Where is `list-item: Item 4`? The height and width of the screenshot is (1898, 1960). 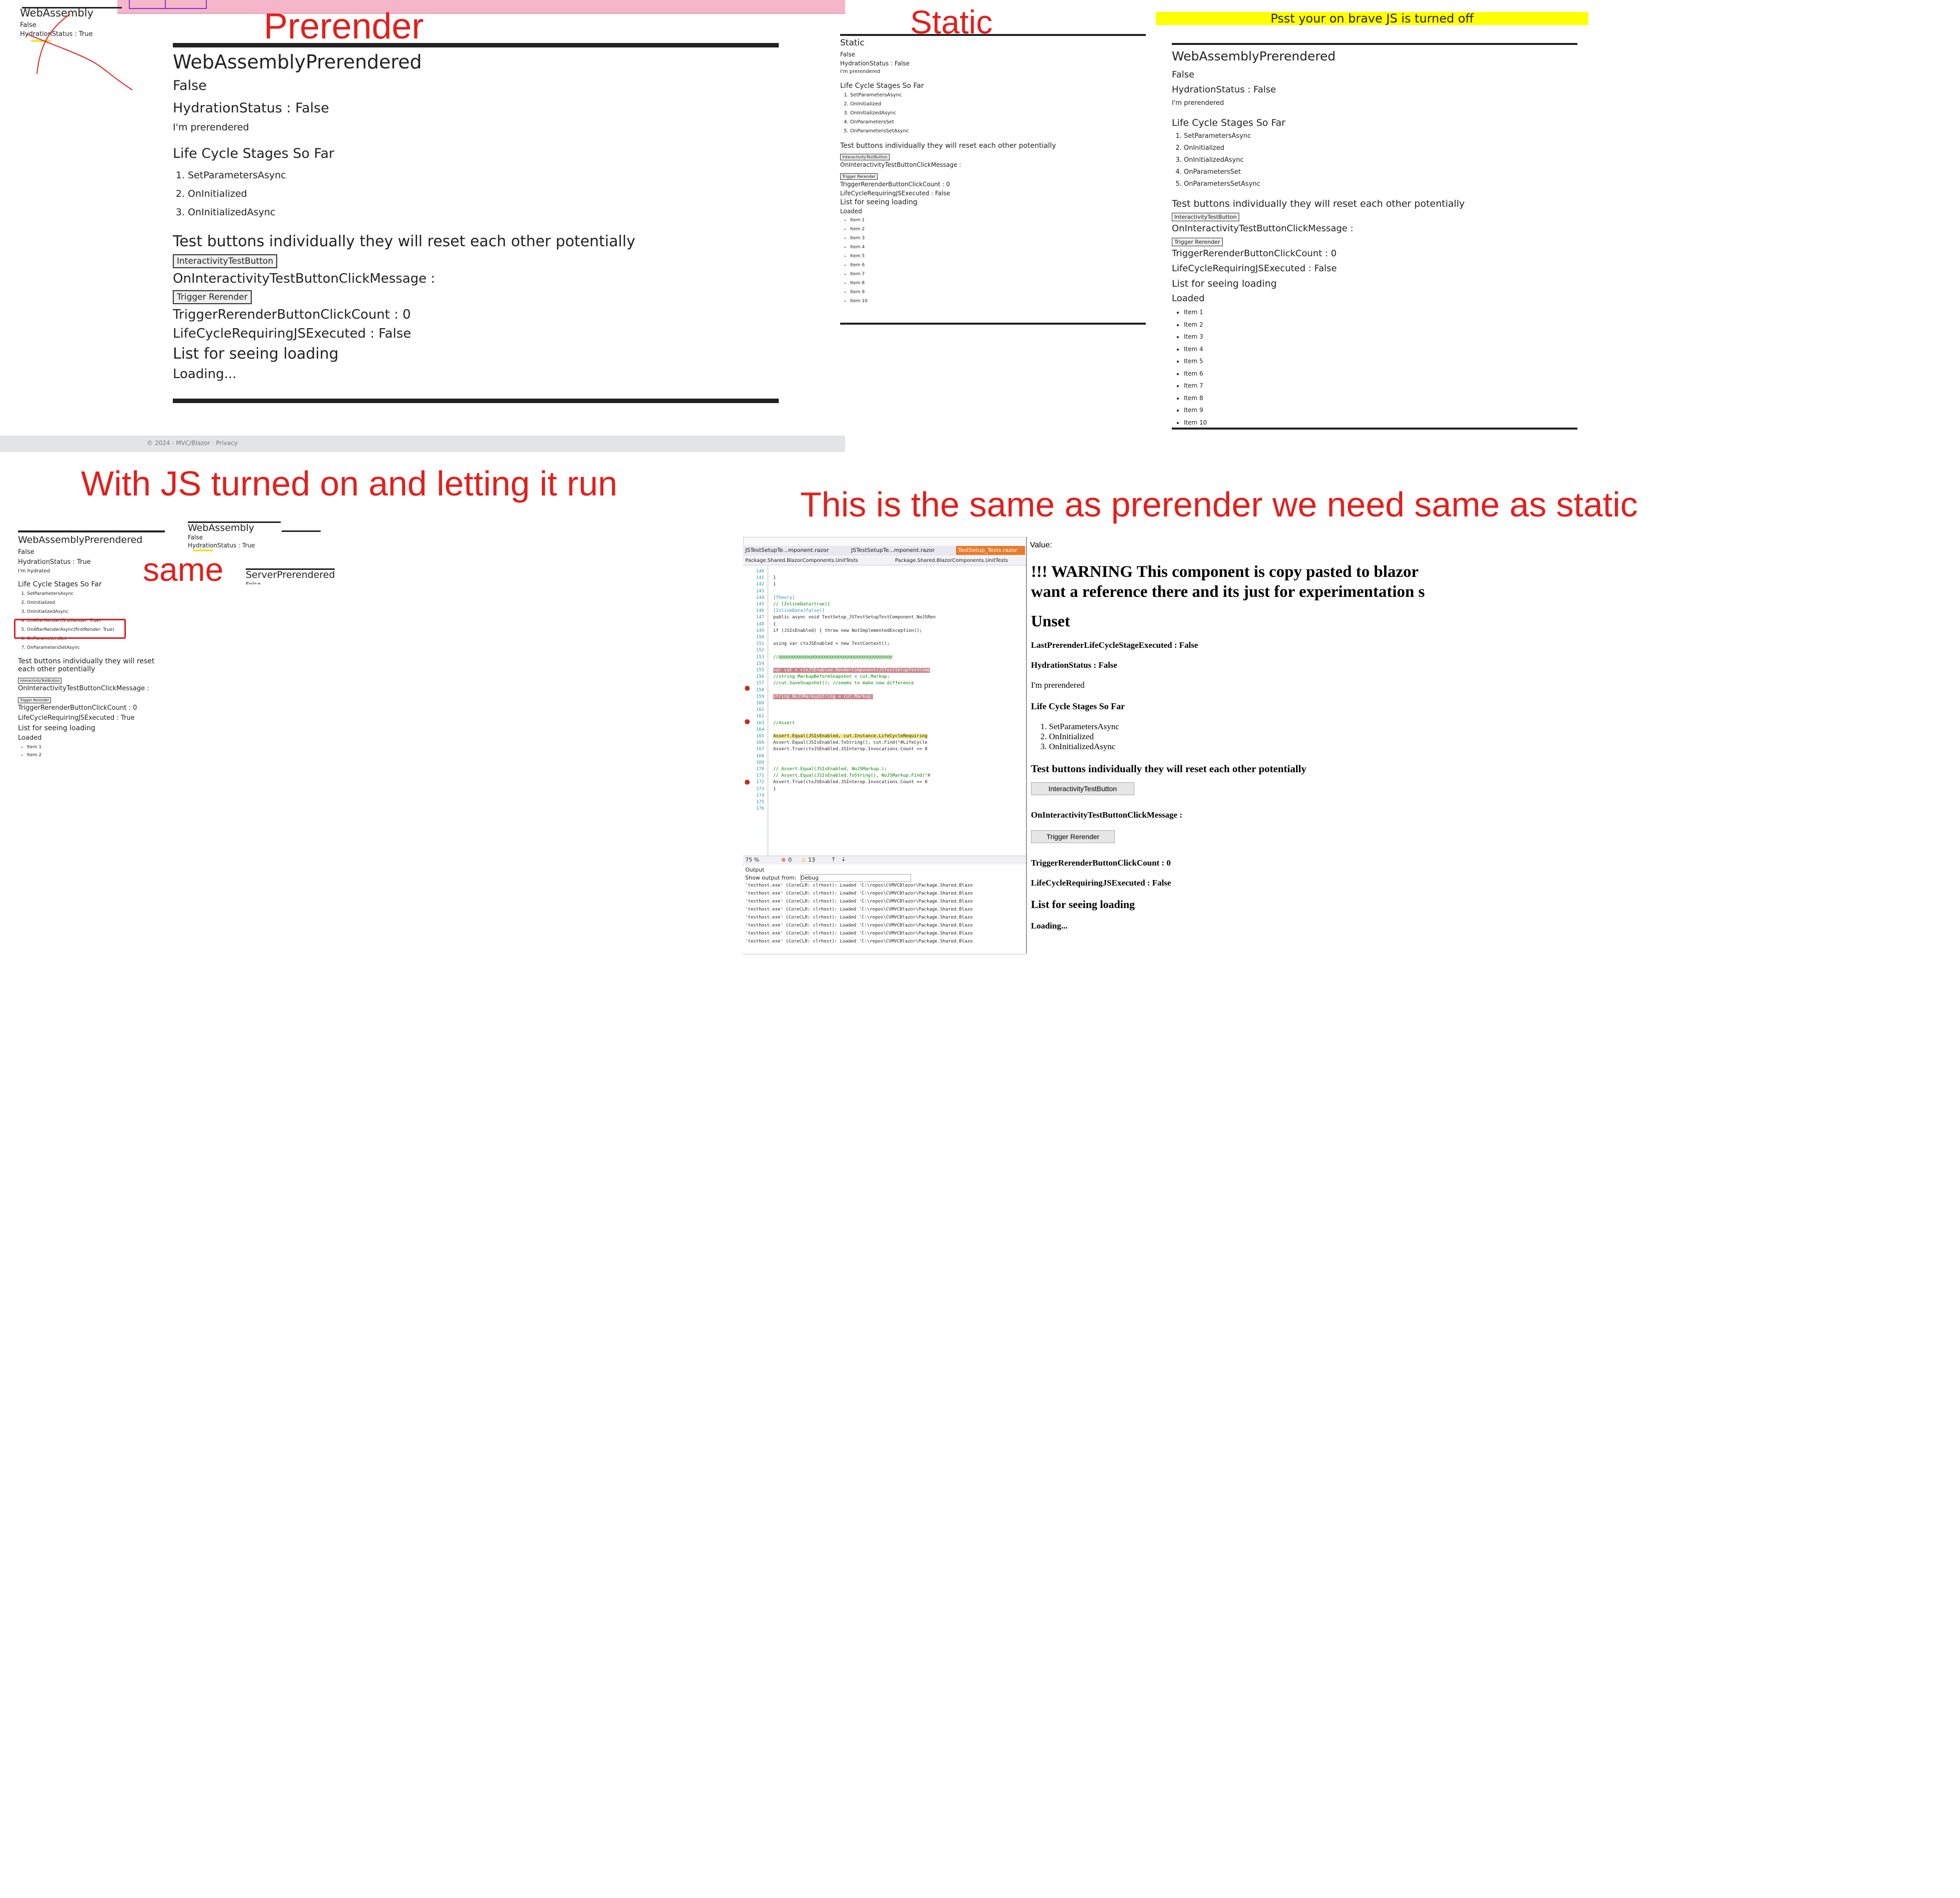
list-item: Item 4 is located at coordinates (998, 247).